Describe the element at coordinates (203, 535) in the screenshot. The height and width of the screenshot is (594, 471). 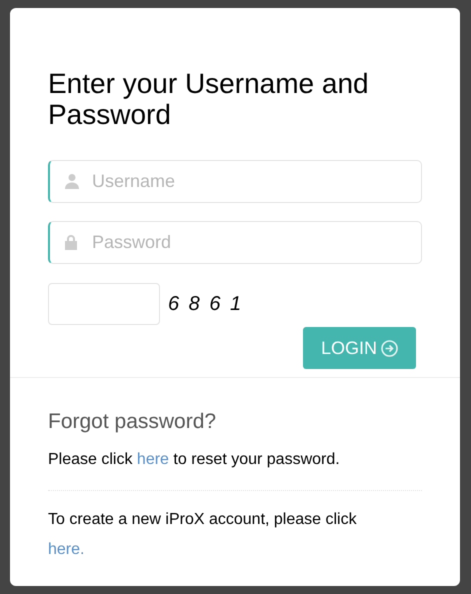
I see `register-instruction: To create a new iProX account, please click here.` at that location.